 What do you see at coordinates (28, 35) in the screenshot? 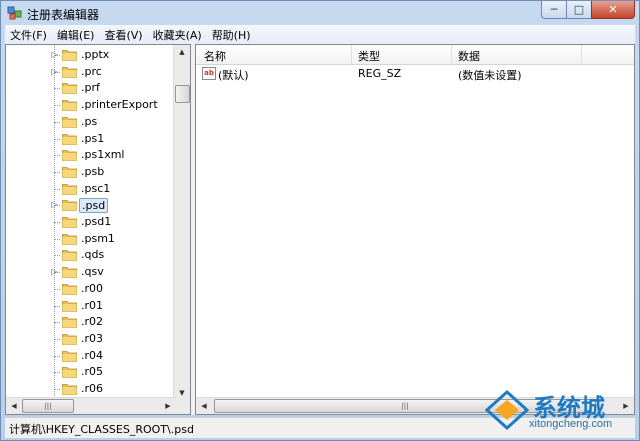
I see `menu-file: 文件(F)` at bounding box center [28, 35].